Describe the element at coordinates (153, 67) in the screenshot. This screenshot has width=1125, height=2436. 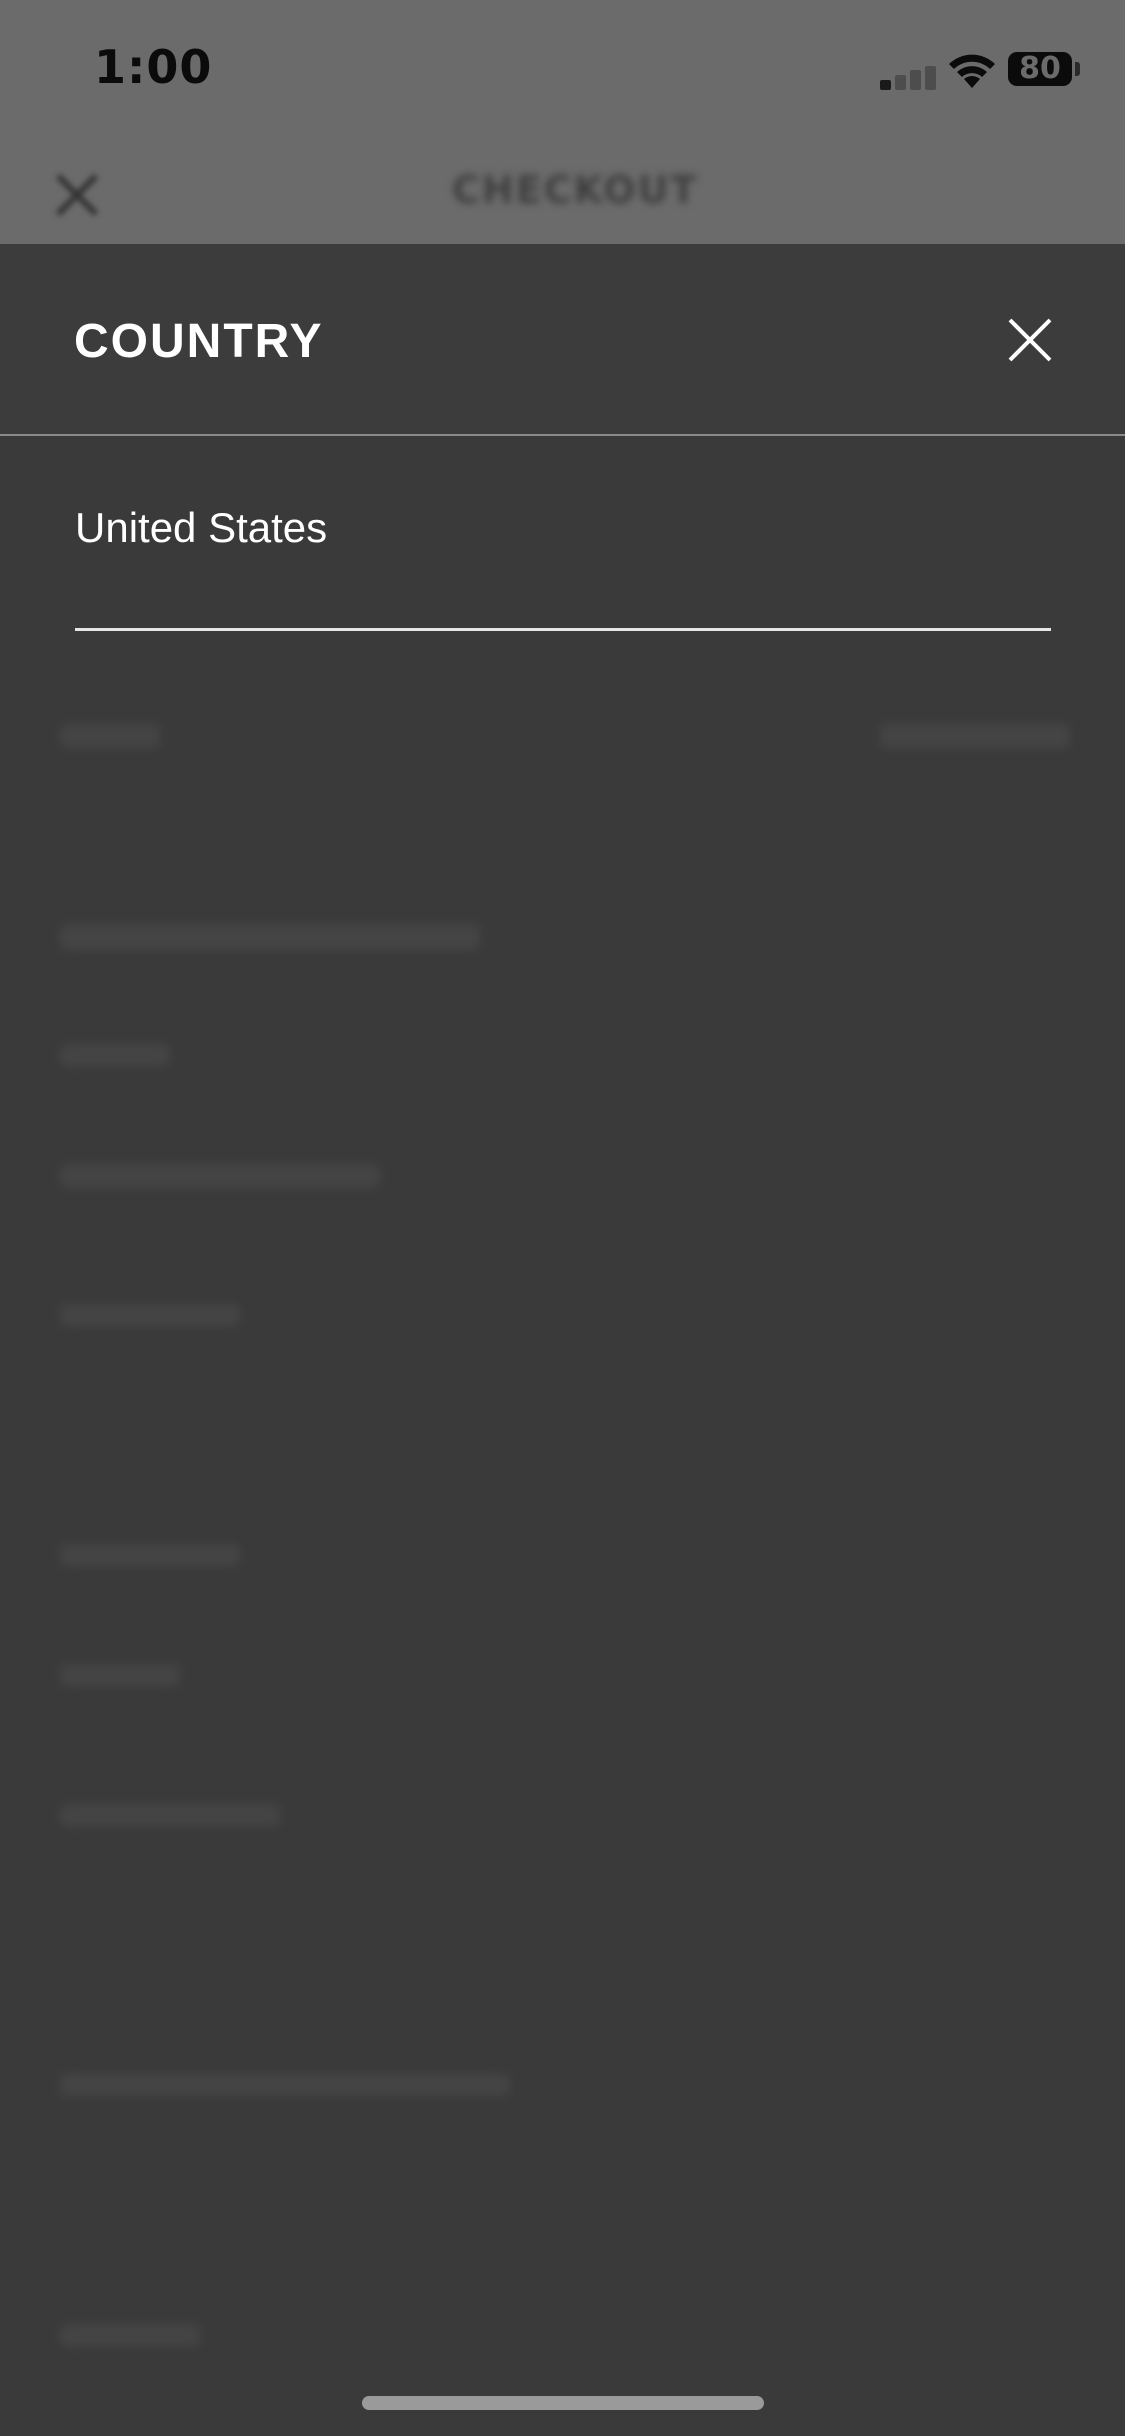
I see `status-time: 1:00` at that location.